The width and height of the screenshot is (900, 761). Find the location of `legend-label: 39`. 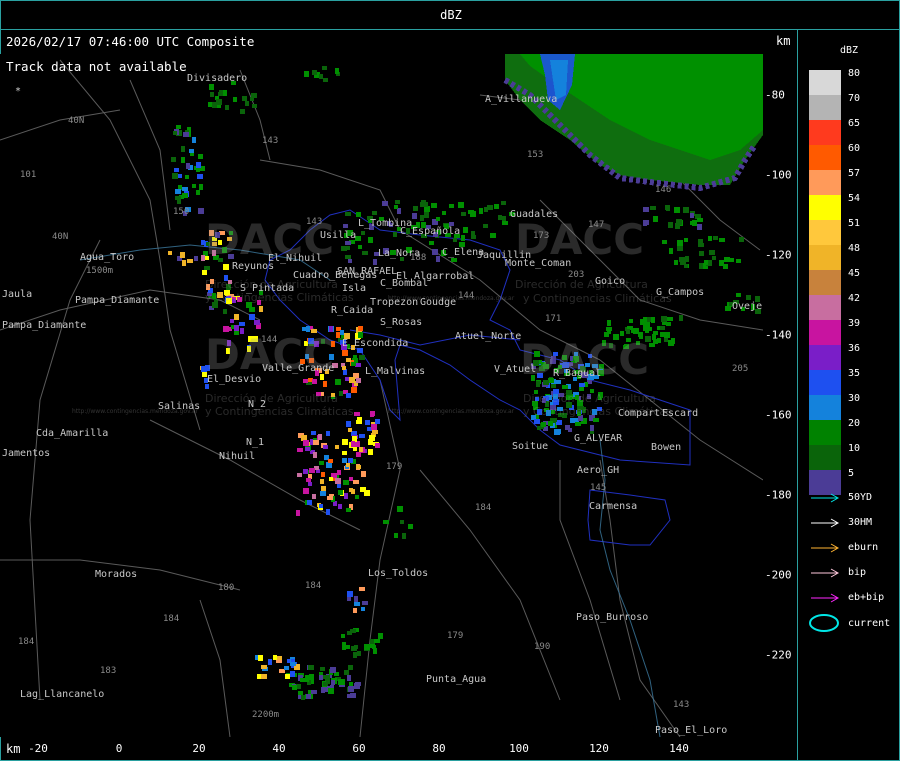

legend-label: 39 is located at coordinates (854, 323).